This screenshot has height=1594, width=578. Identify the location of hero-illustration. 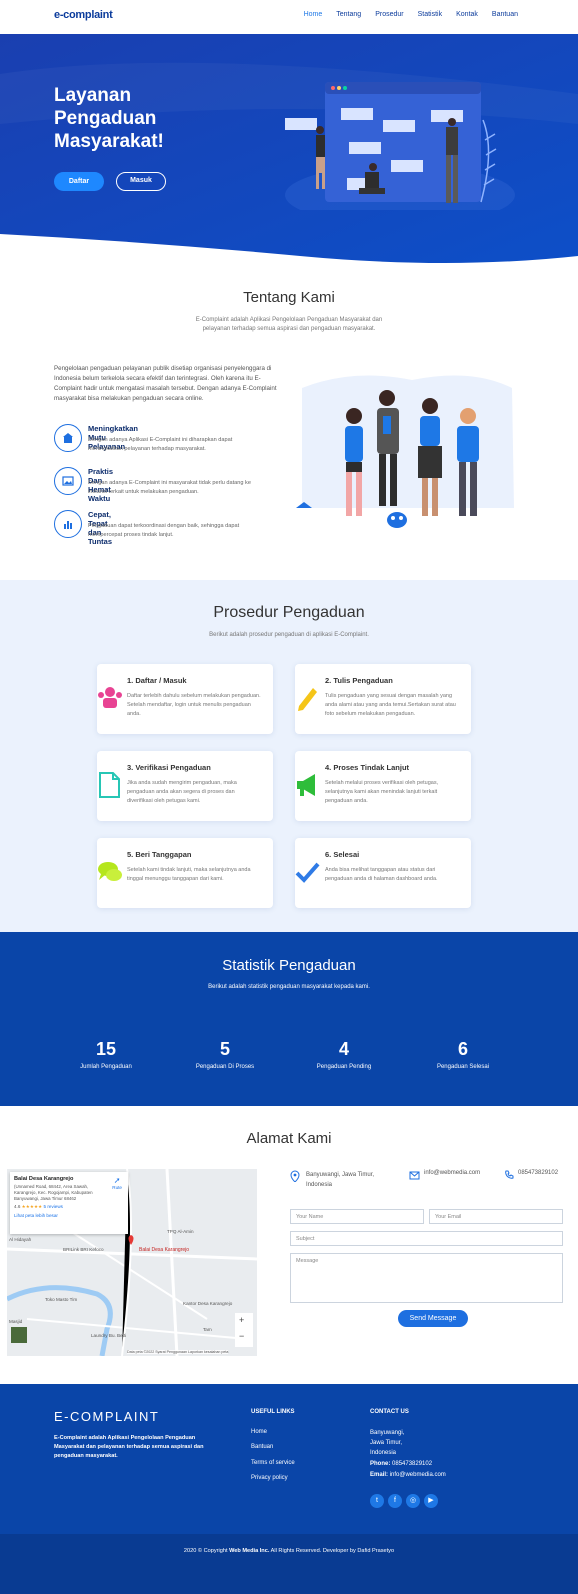
(400, 146).